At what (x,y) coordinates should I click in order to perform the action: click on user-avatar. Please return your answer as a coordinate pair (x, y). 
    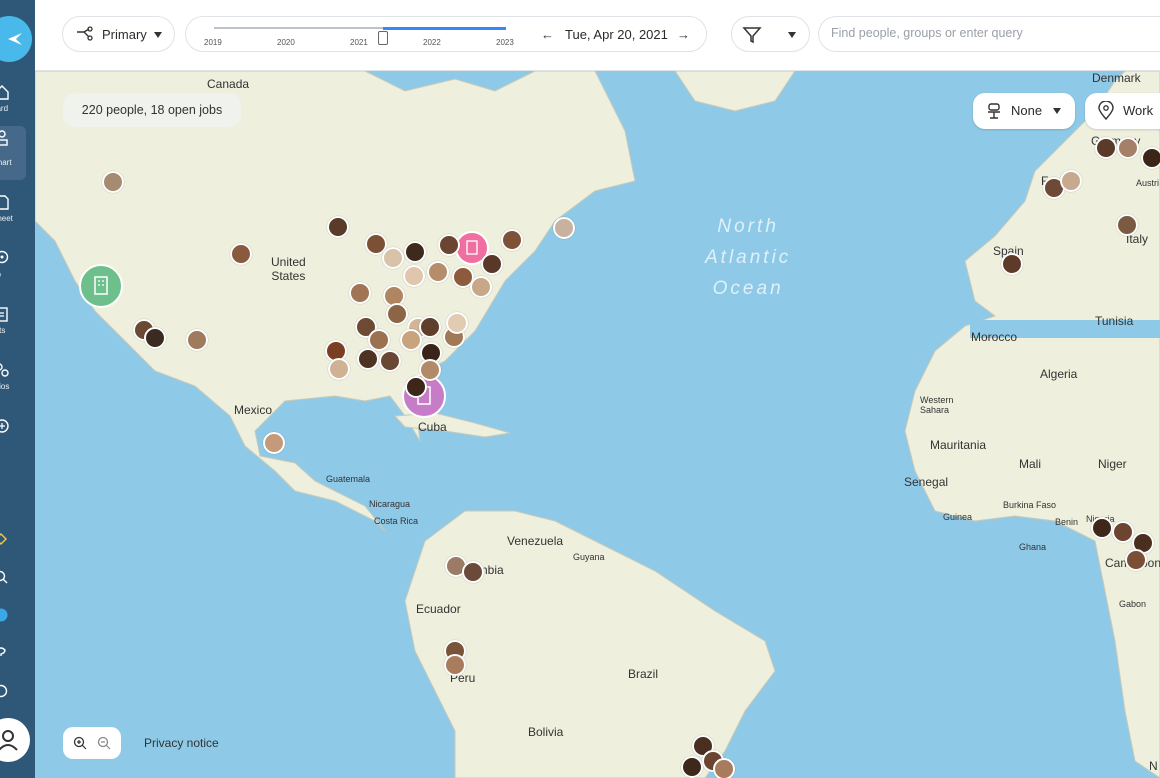
    Looking at the image, I should click on (15, 740).